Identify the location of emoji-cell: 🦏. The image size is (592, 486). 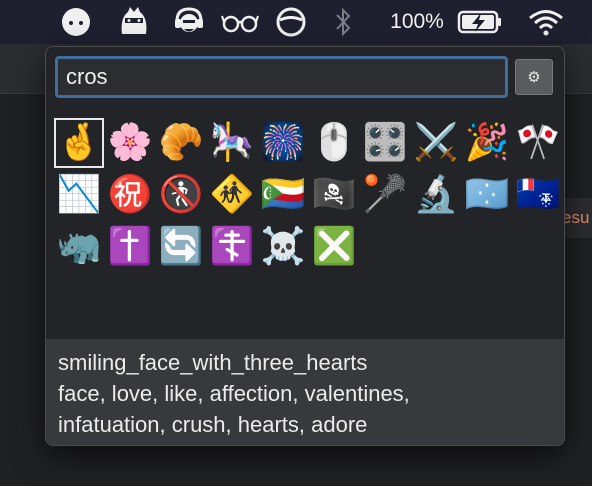
(79, 247).